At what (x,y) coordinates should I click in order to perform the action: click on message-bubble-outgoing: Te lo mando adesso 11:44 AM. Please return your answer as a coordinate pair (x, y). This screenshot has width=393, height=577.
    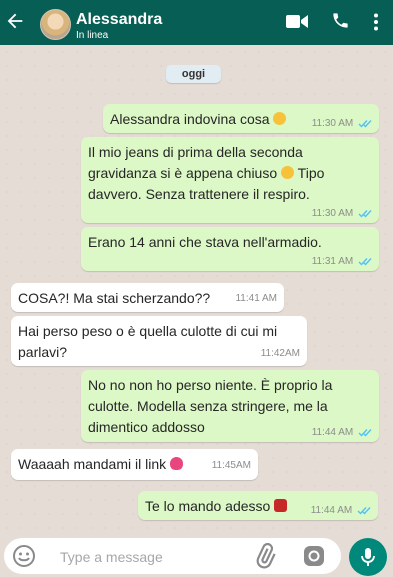
    Looking at the image, I should click on (258, 505).